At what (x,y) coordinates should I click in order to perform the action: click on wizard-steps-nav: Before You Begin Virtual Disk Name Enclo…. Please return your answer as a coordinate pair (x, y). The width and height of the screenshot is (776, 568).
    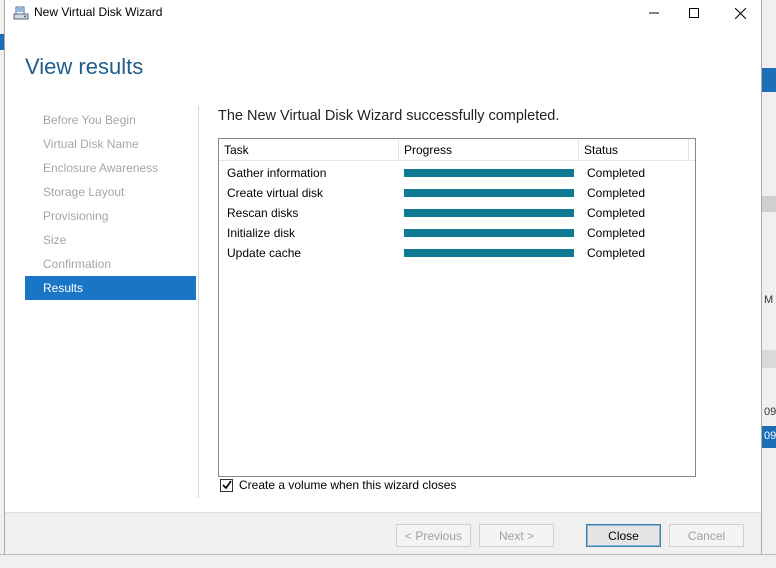
    Looking at the image, I should click on (110, 204).